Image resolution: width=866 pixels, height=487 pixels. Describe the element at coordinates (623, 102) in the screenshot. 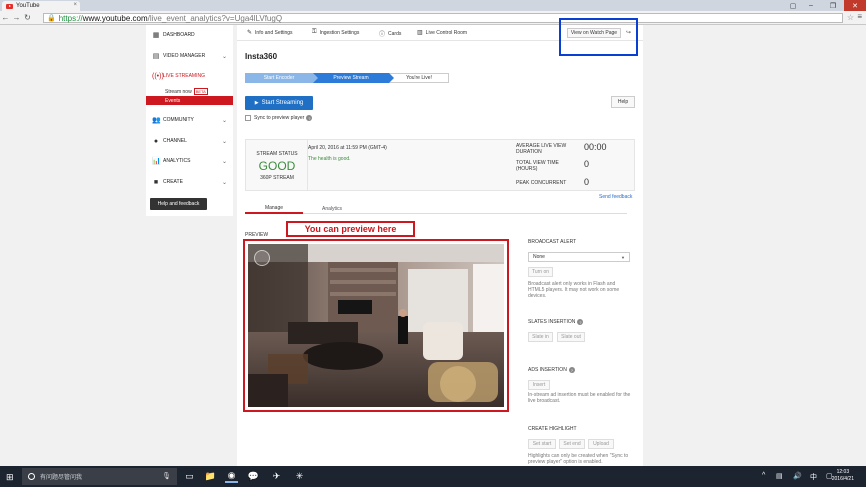

I see `help-button: Help` at that location.